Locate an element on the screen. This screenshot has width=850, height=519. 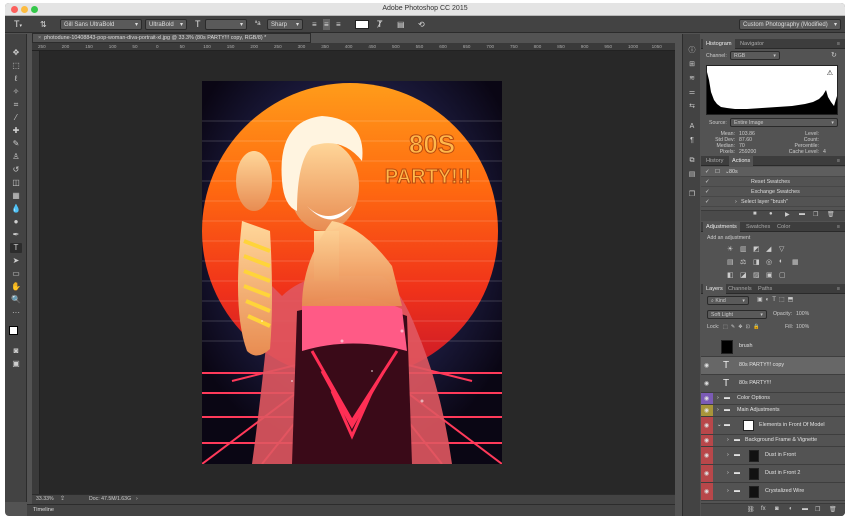
tab-actions: Actions is located at coordinates (741, 161).